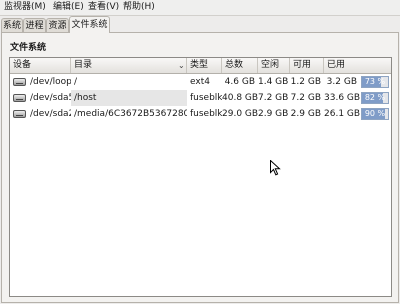 This screenshot has height=304, width=400. What do you see at coordinates (181, 65) in the screenshot?
I see `chevron-down-icon: ⌄` at bounding box center [181, 65].